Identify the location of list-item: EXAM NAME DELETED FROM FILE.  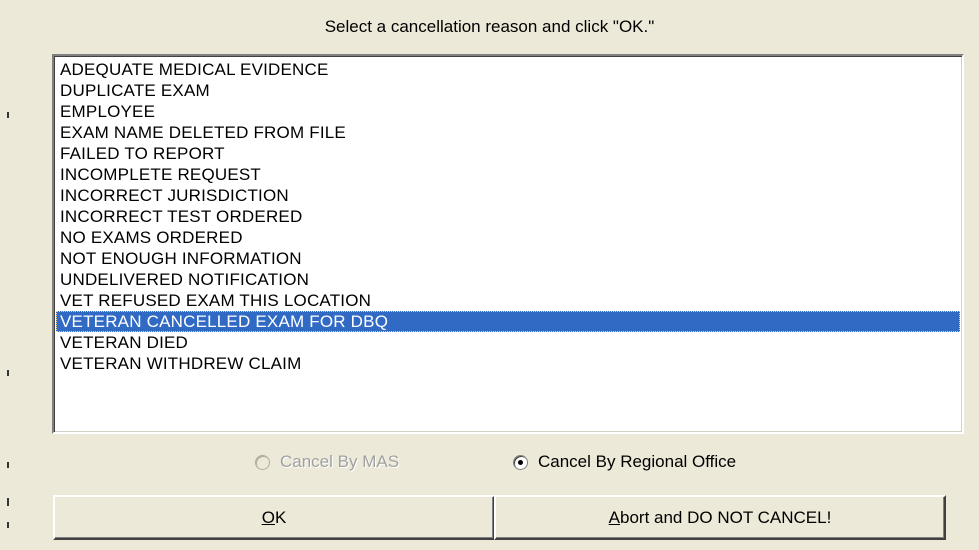
(508, 132).